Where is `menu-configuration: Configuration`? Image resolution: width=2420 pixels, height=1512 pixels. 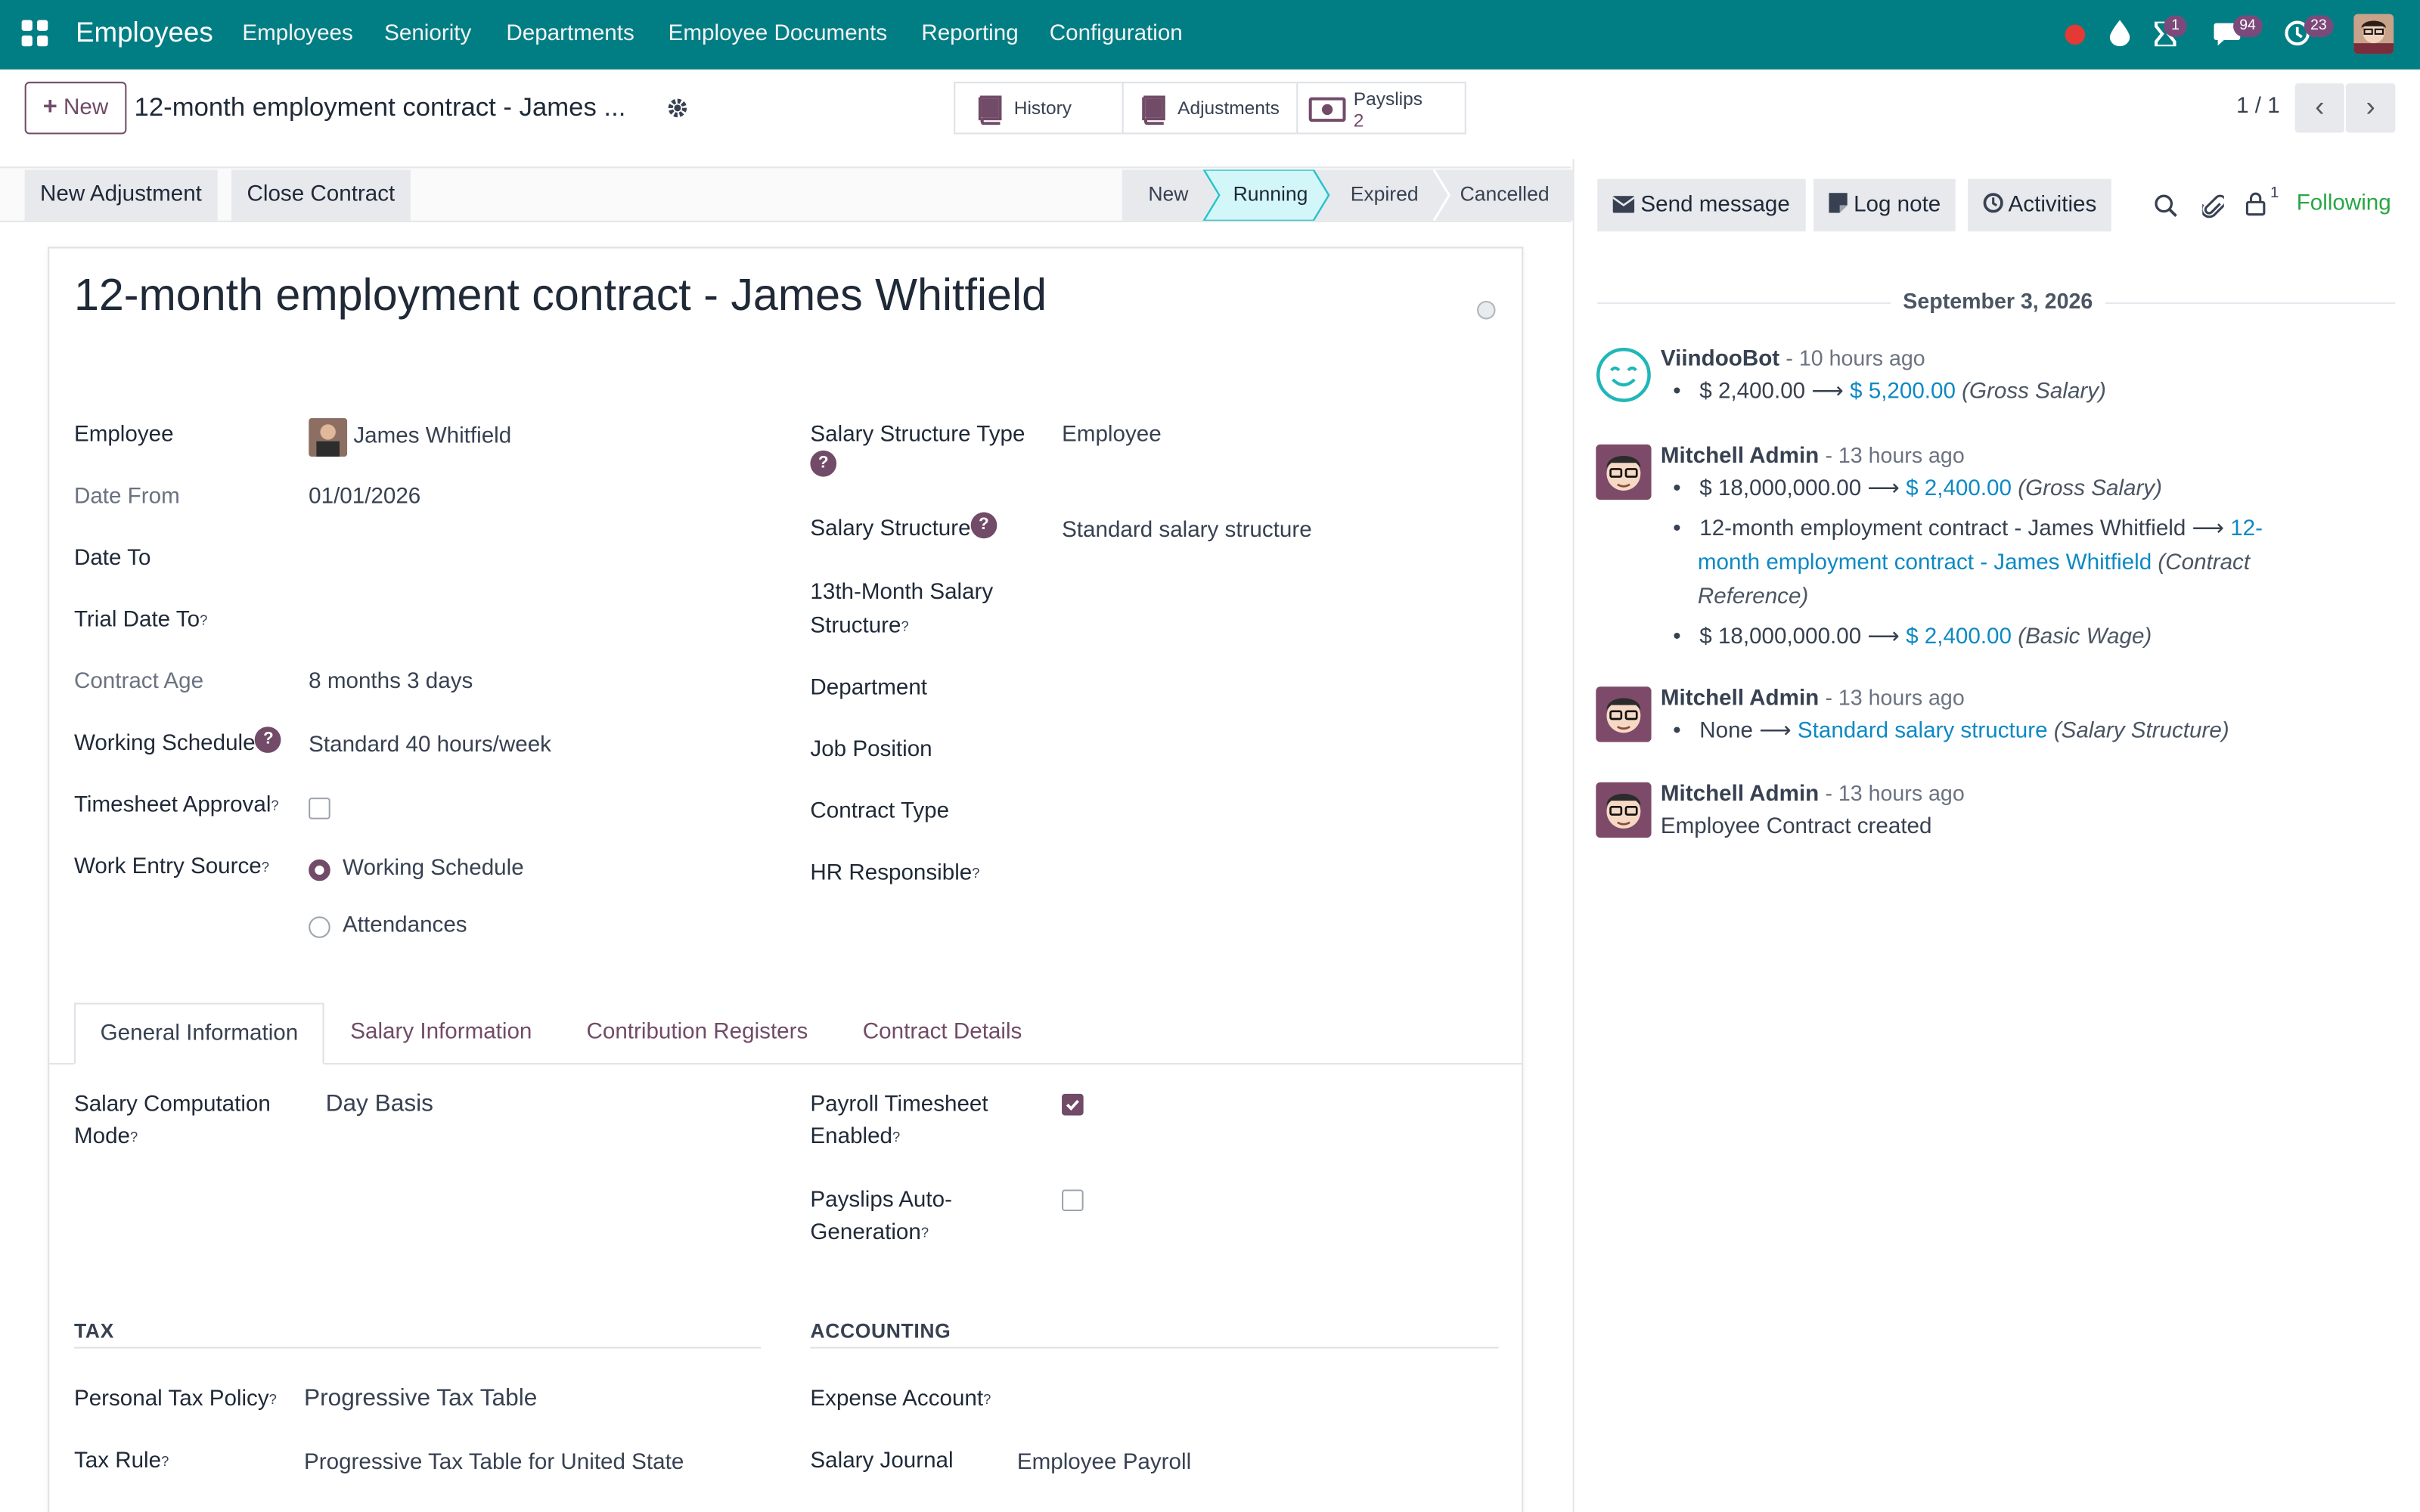
menu-configuration: Configuration is located at coordinates (1116, 34).